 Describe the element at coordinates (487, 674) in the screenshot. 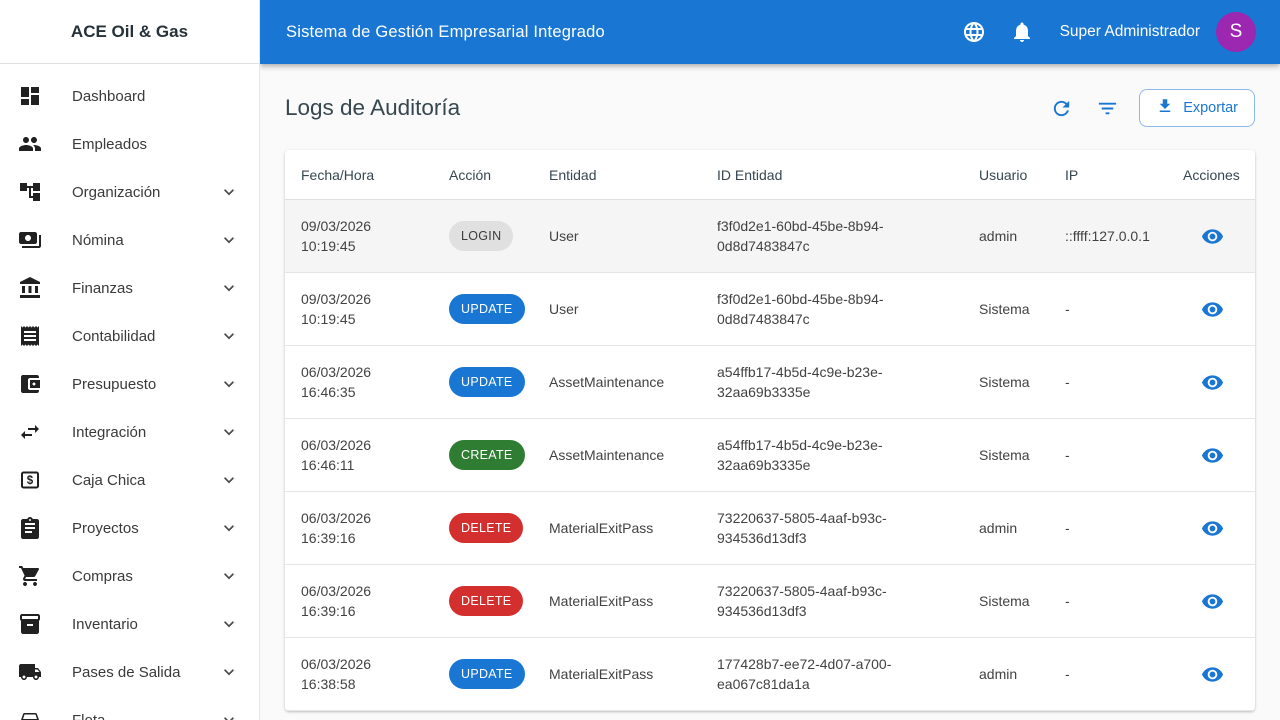

I see `action-badge: UPDATE` at that location.